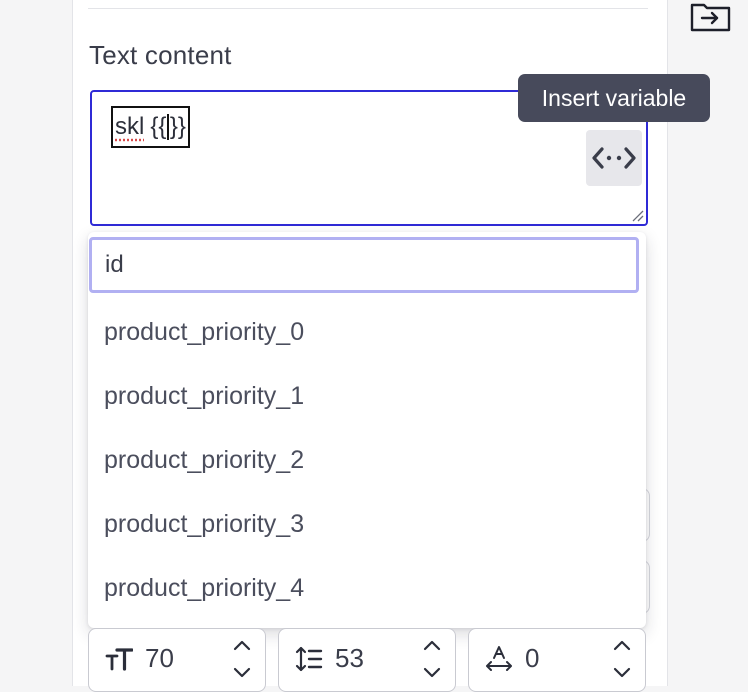 The height and width of the screenshot is (692, 748). What do you see at coordinates (204, 524) in the screenshot?
I see `variable-option: product_priority_3` at bounding box center [204, 524].